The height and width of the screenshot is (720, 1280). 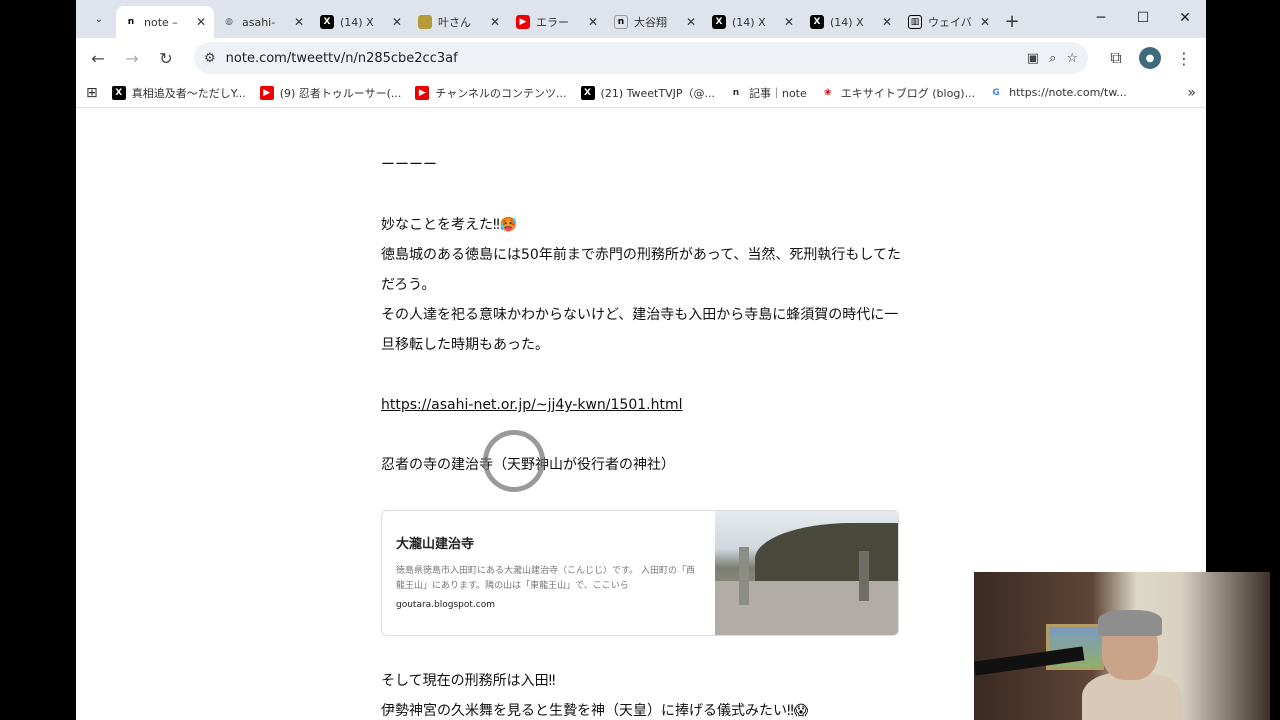 What do you see at coordinates (1185, 18) in the screenshot?
I see `close-window-icon: ✕` at bounding box center [1185, 18].